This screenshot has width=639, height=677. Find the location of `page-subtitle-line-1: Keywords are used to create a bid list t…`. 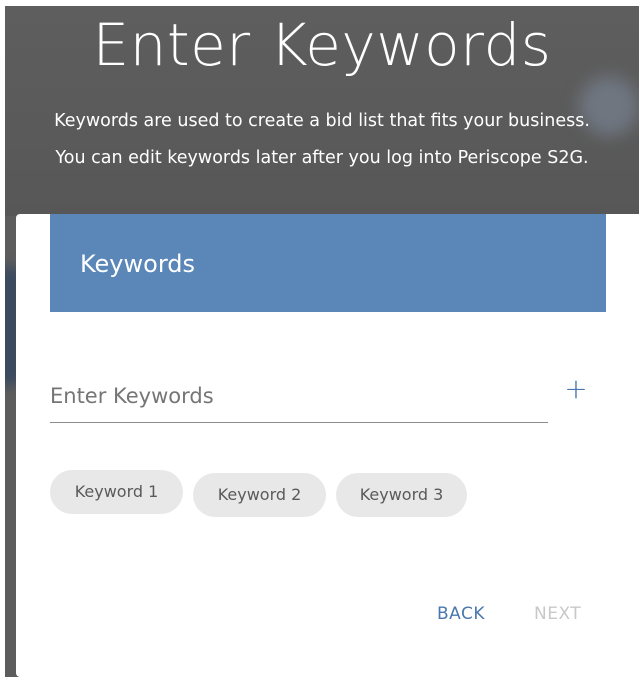

page-subtitle-line-1: Keywords are used to create a bid list t… is located at coordinates (322, 121).